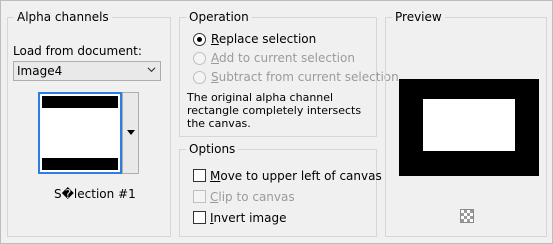 This screenshot has width=553, height=244. I want to click on radio-selected-dot, so click(199, 39).